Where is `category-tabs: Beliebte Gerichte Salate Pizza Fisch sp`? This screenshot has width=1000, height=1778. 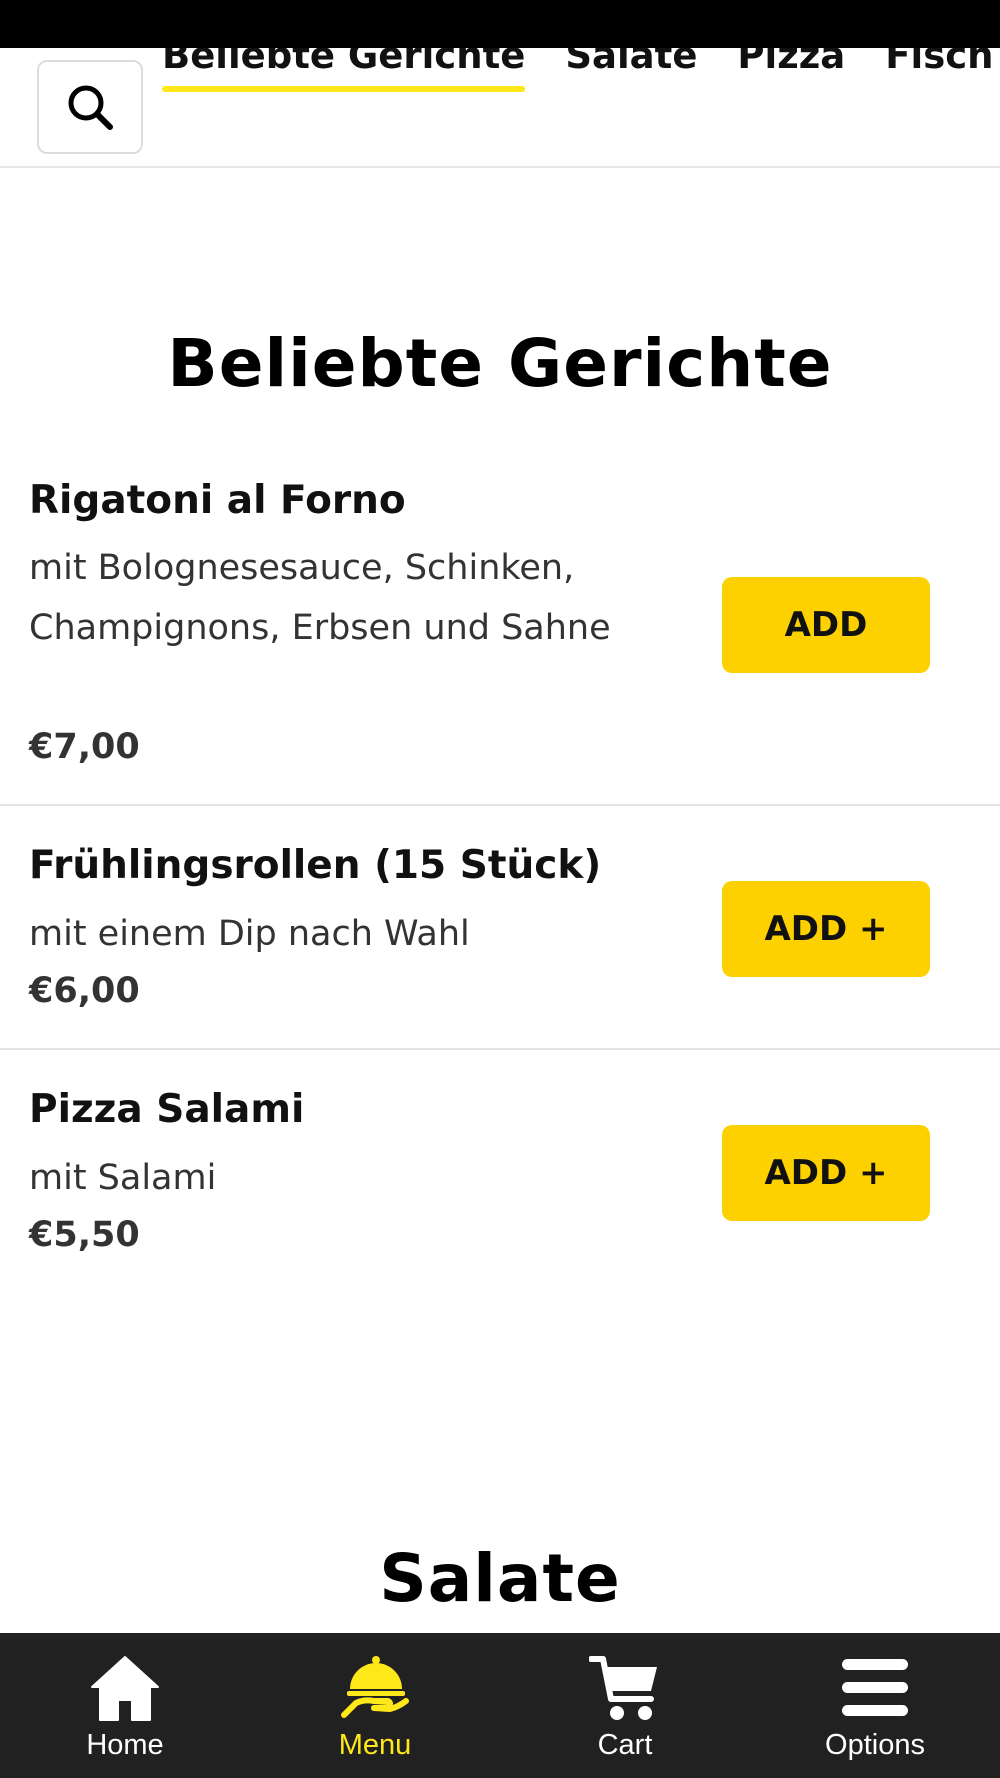
category-tabs: Beliebte Gerichte Salate Pizza Fisch sp is located at coordinates (581, 70).